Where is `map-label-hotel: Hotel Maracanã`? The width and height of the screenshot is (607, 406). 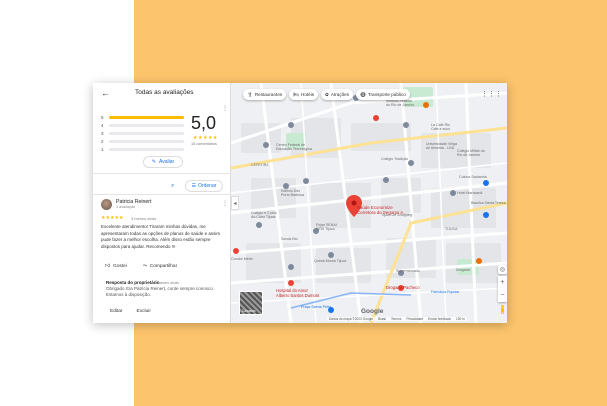
map-label-hotel: Hotel Maracanã is located at coordinates (469, 193).